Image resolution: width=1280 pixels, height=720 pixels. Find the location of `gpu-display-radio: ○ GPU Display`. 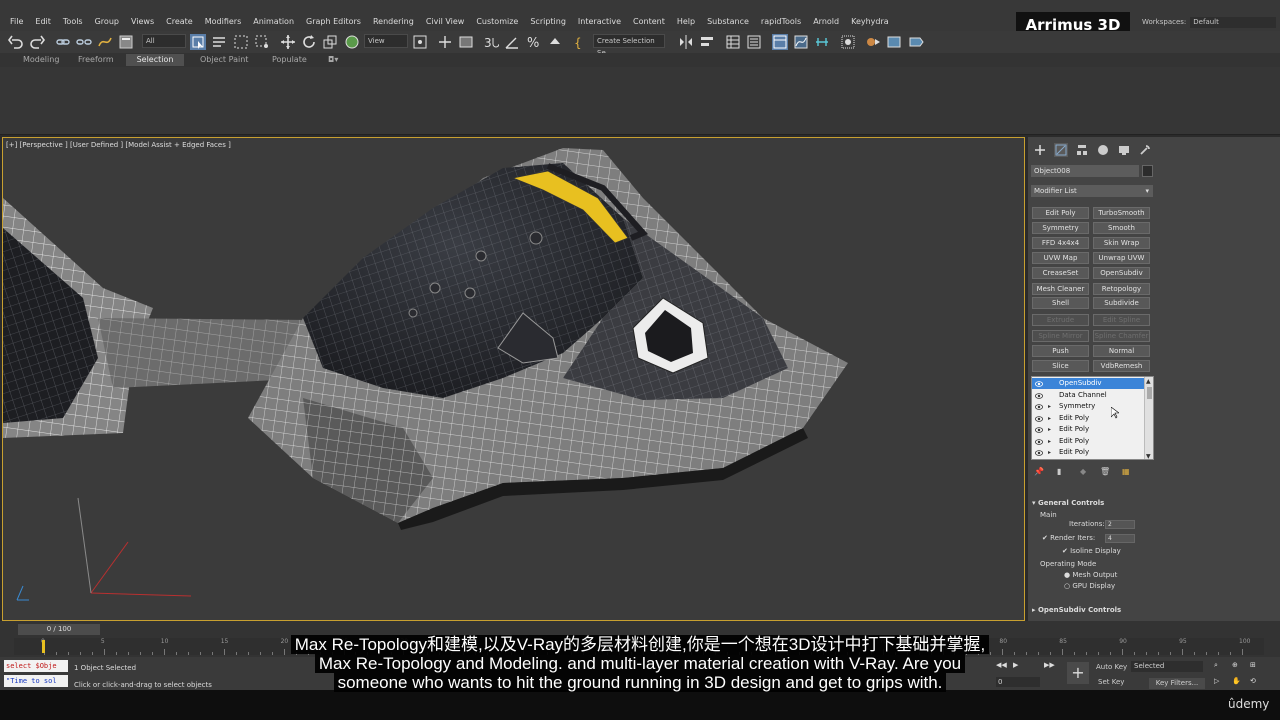

gpu-display-radio: ○ GPU Display is located at coordinates (1089, 586).